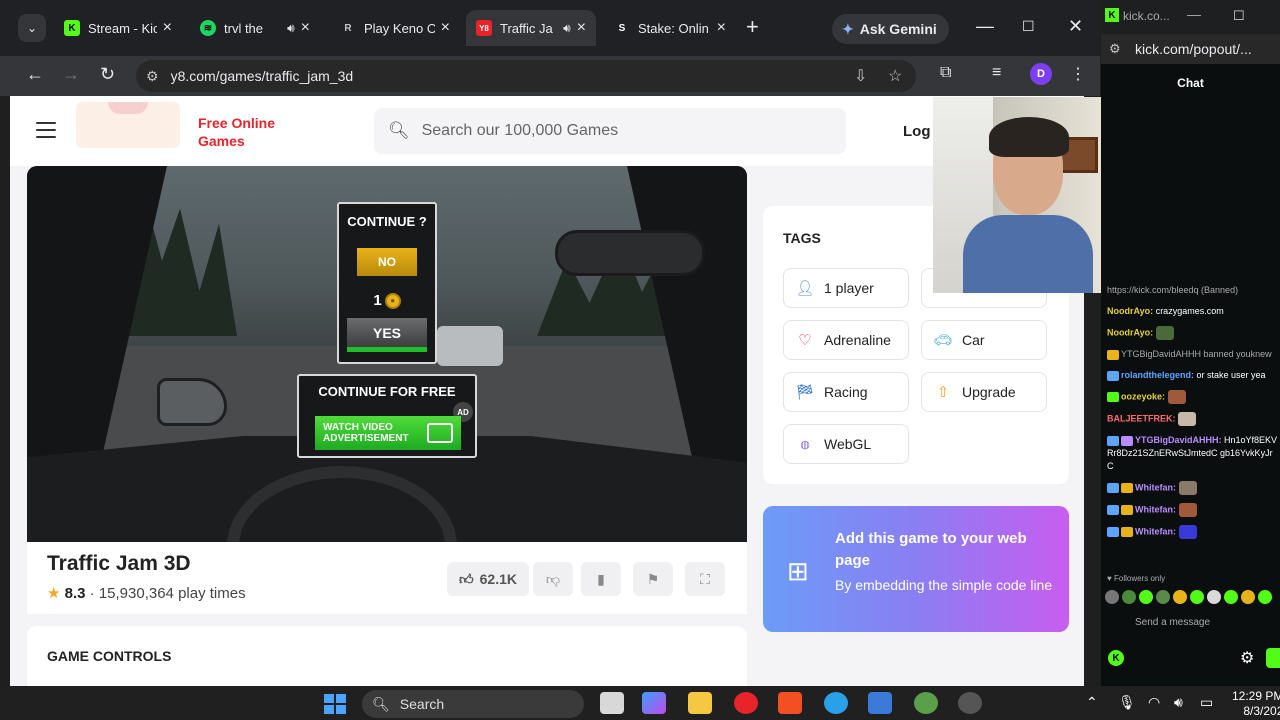  I want to click on close-window-icon: ✕, so click(1075, 26).